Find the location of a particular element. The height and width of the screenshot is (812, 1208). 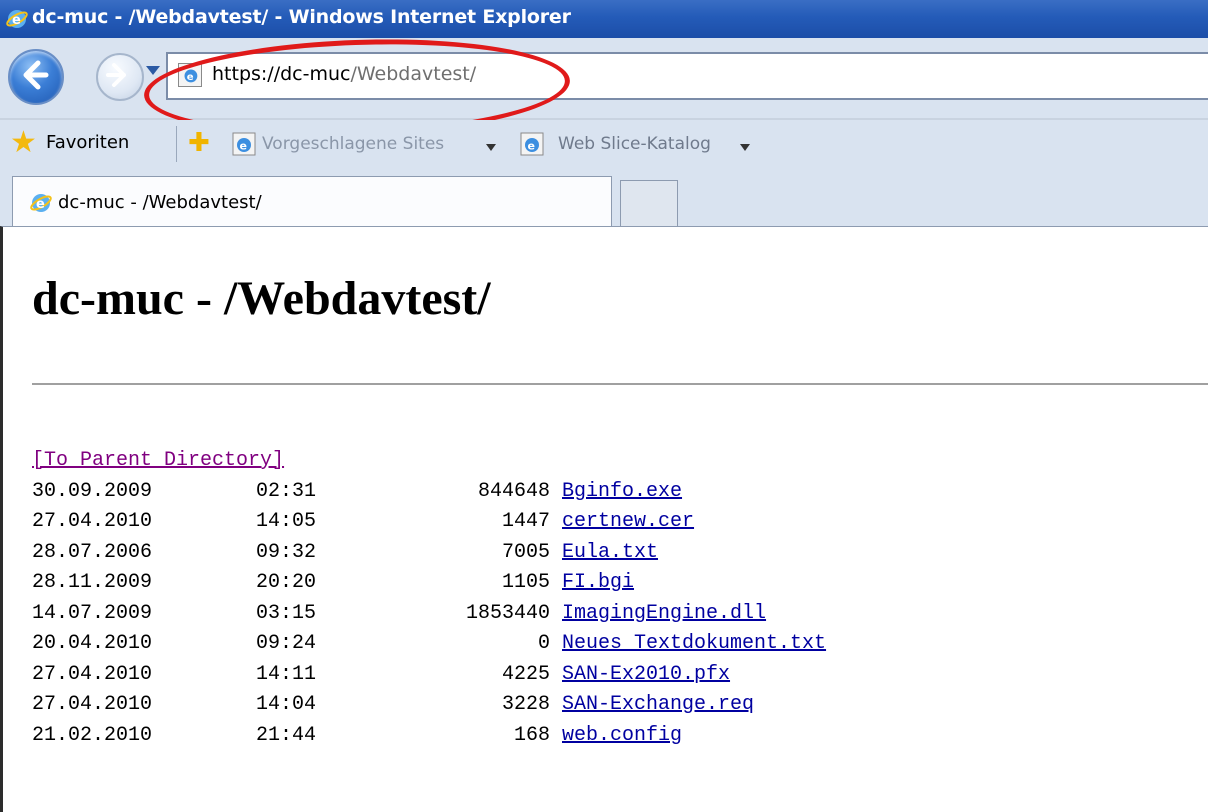

divider is located at coordinates (620, 384).